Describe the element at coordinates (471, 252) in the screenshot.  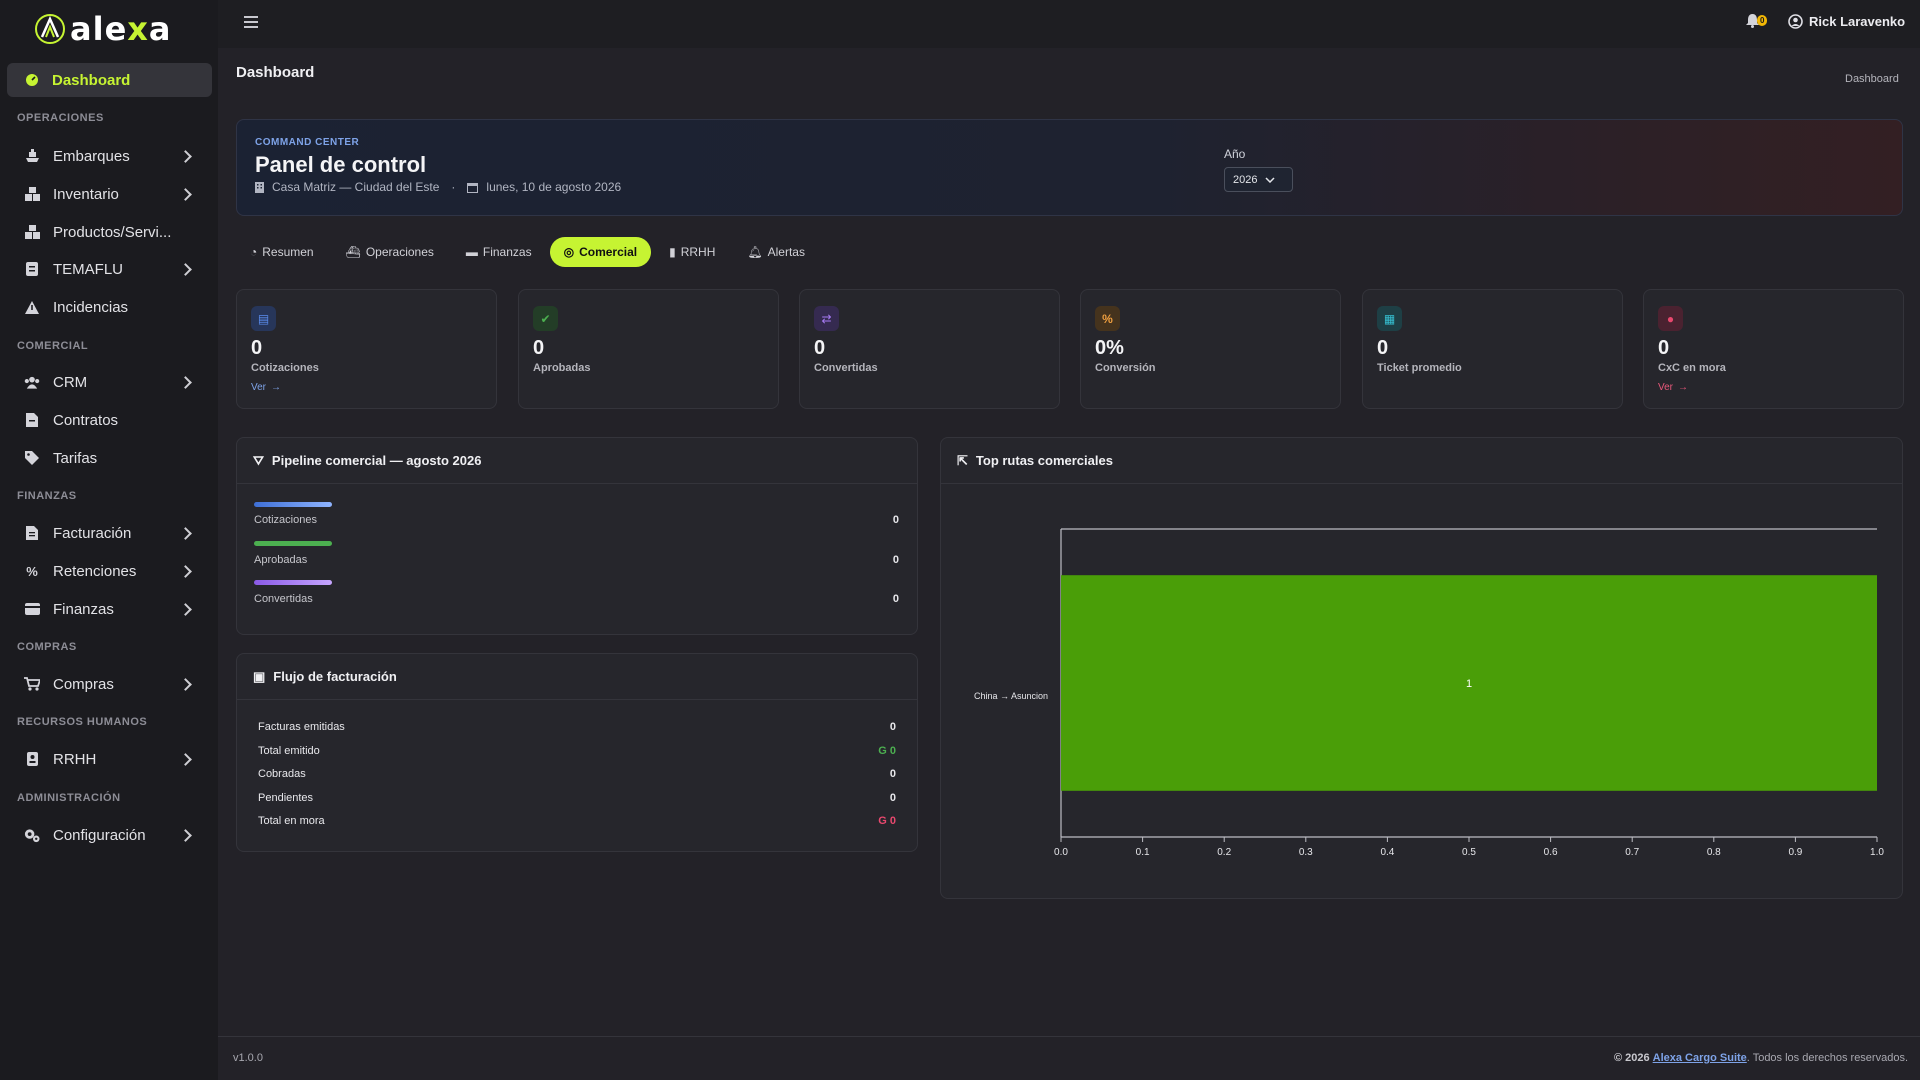
I see `money-icon: ▬` at that location.